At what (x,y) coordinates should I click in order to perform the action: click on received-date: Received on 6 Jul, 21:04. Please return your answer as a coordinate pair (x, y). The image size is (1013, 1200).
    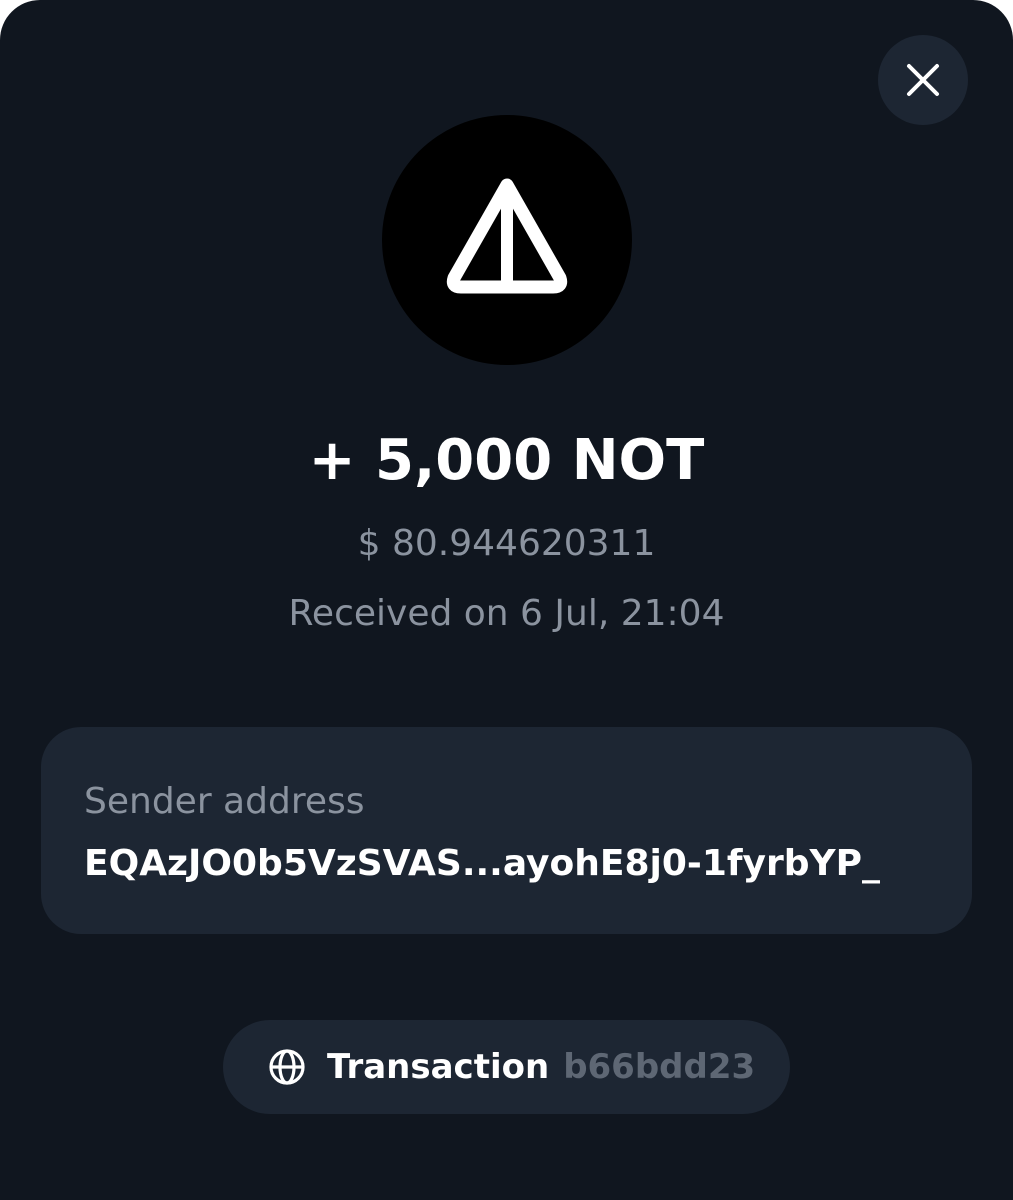
    Looking at the image, I should click on (506, 613).